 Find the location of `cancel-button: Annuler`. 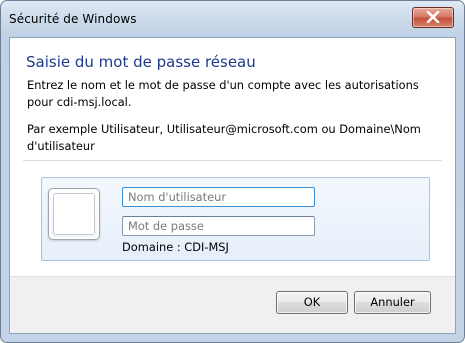

cancel-button: Annuler is located at coordinates (392, 302).